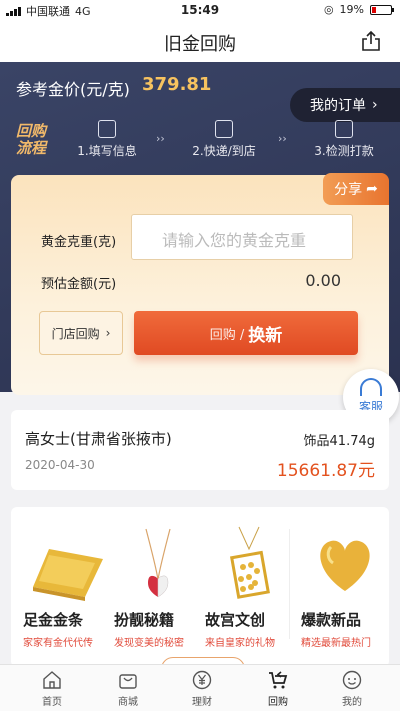 The width and height of the screenshot is (400, 711). I want to click on product-subtitle: 发现变美的秘密, so click(149, 643).